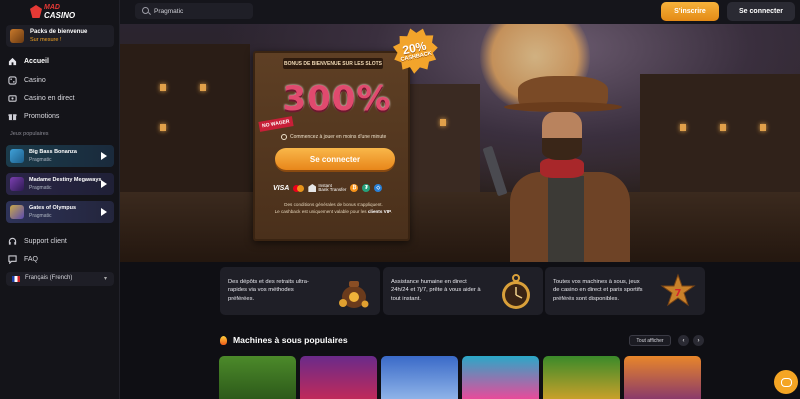 This screenshot has height=399, width=800. Describe the element at coordinates (683, 340) in the screenshot. I see `scroll-left-button: ‹` at that location.